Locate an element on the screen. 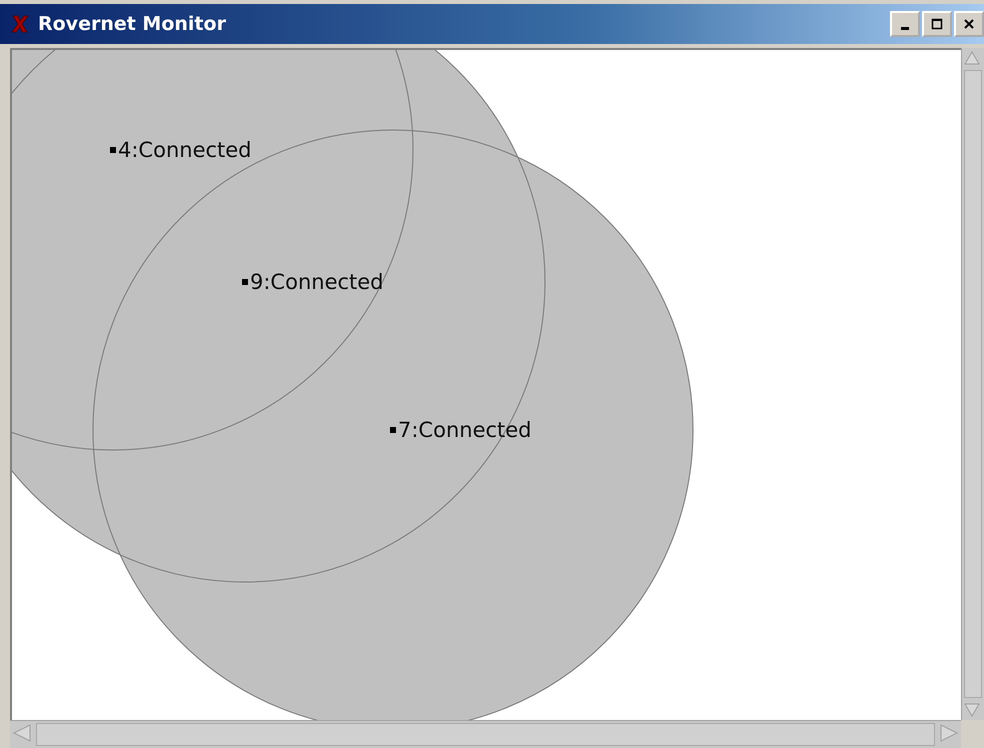  minimize-button is located at coordinates (905, 24).